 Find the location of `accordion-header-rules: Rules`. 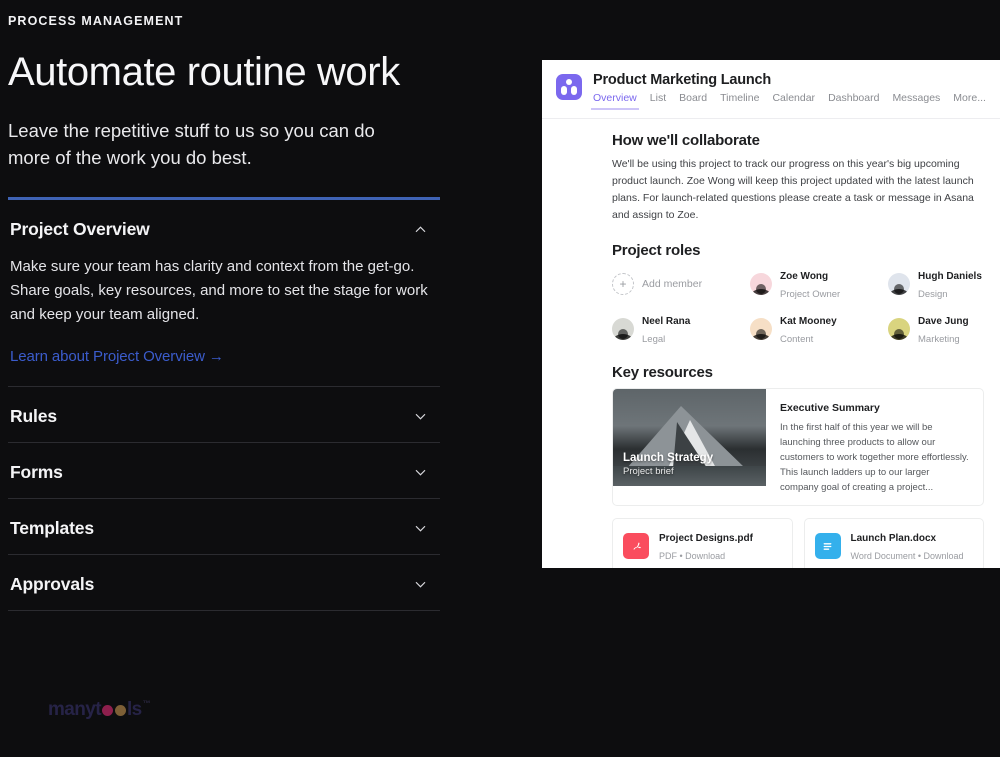

accordion-header-rules: Rules is located at coordinates (224, 414).